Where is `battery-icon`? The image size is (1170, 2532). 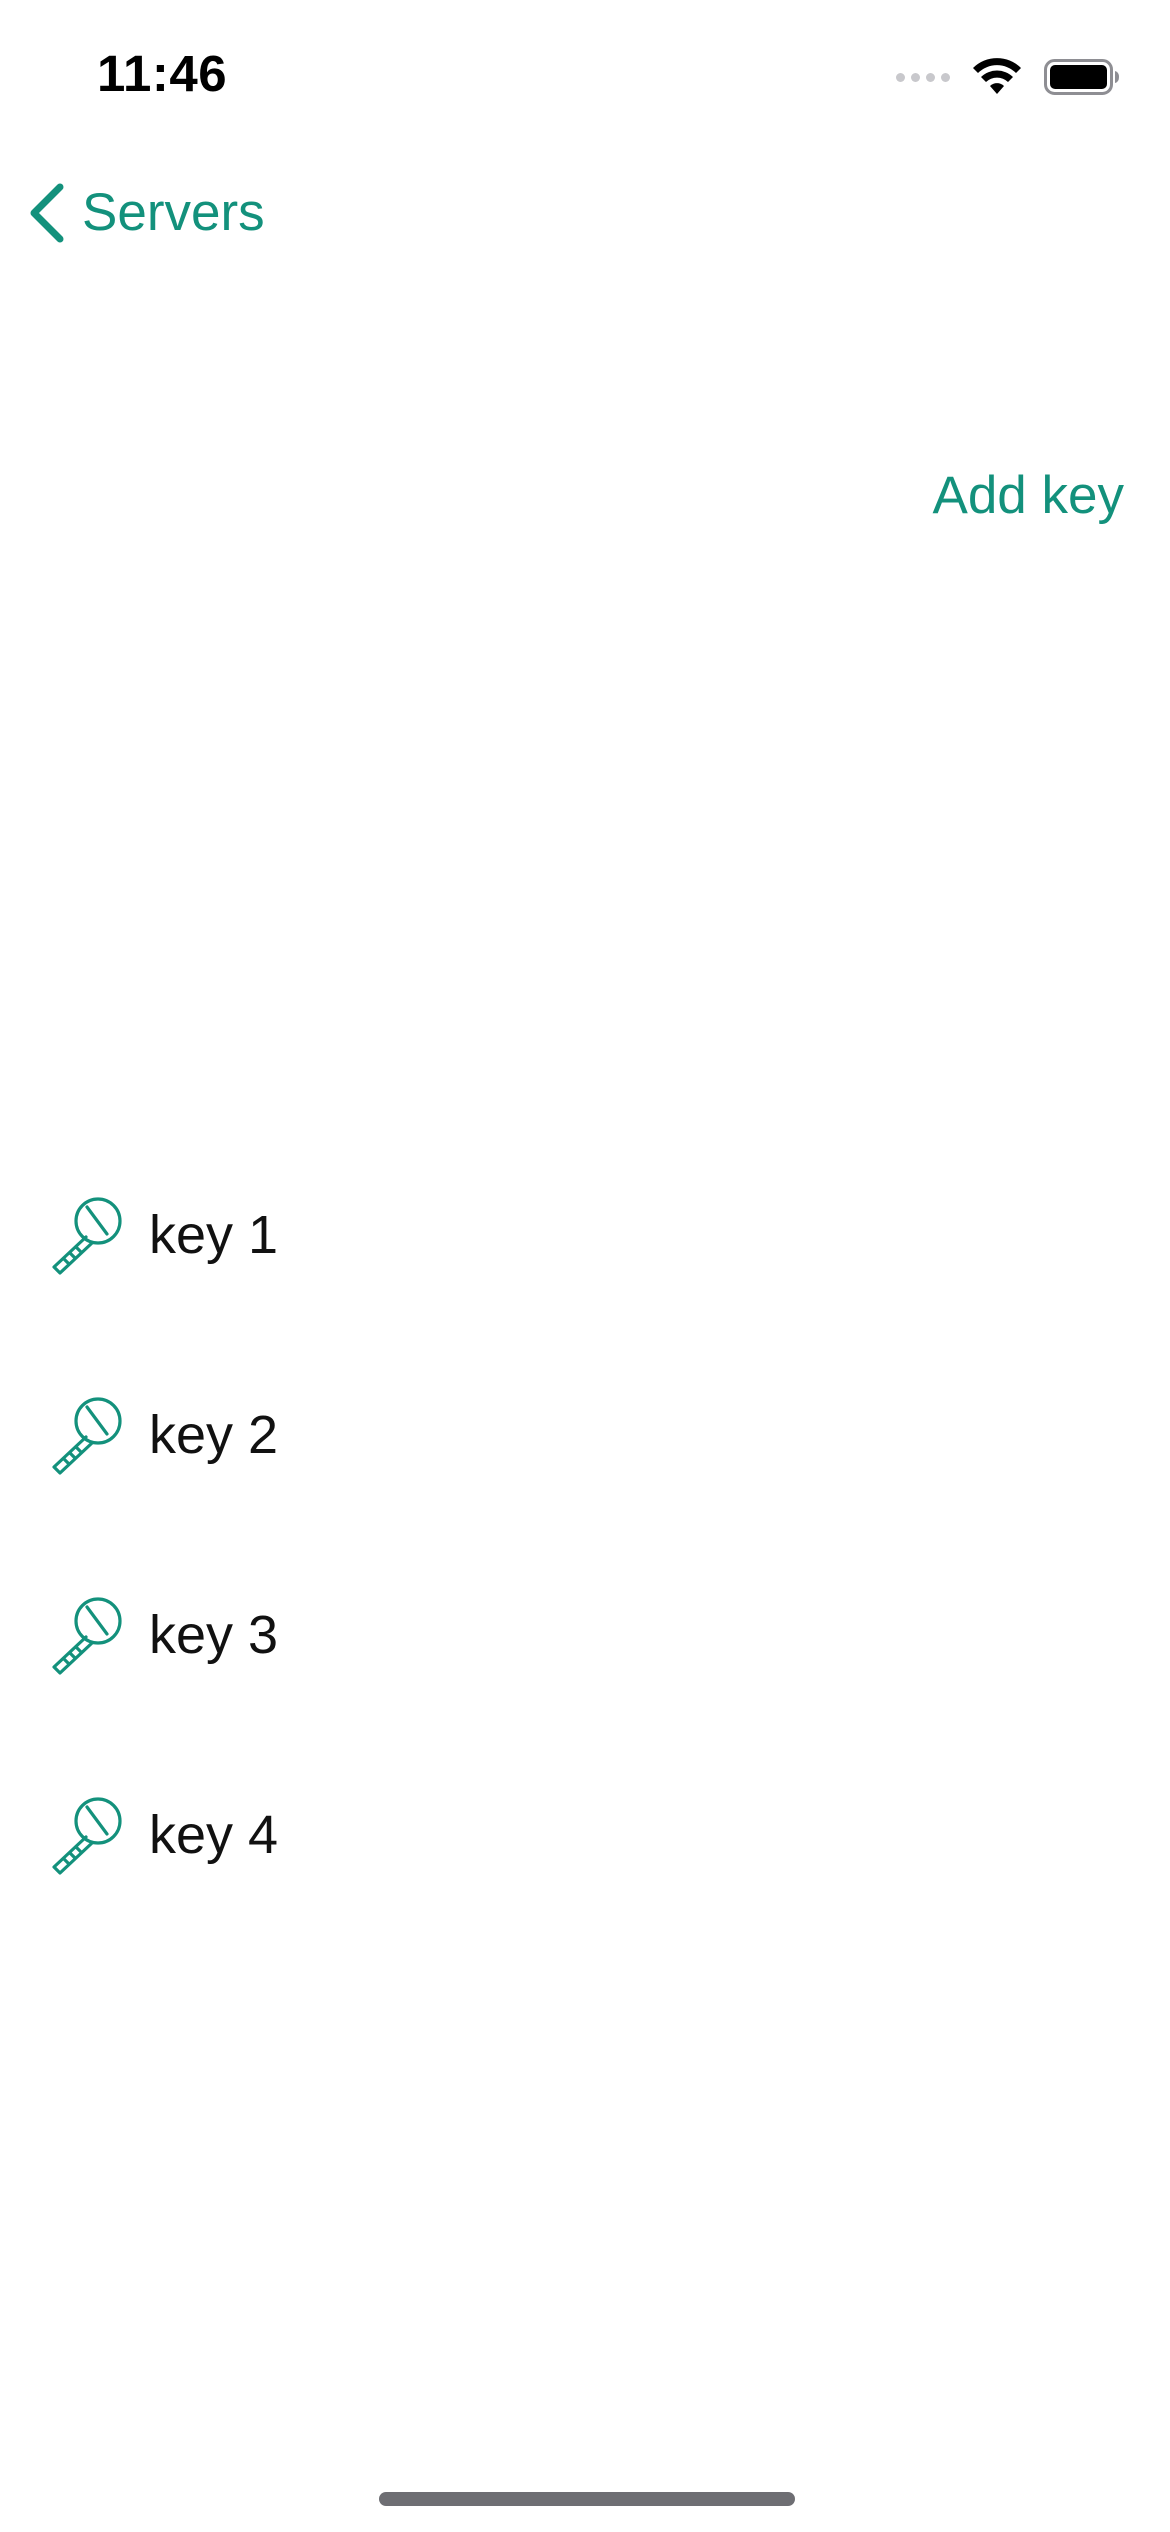 battery-icon is located at coordinates (1081, 77).